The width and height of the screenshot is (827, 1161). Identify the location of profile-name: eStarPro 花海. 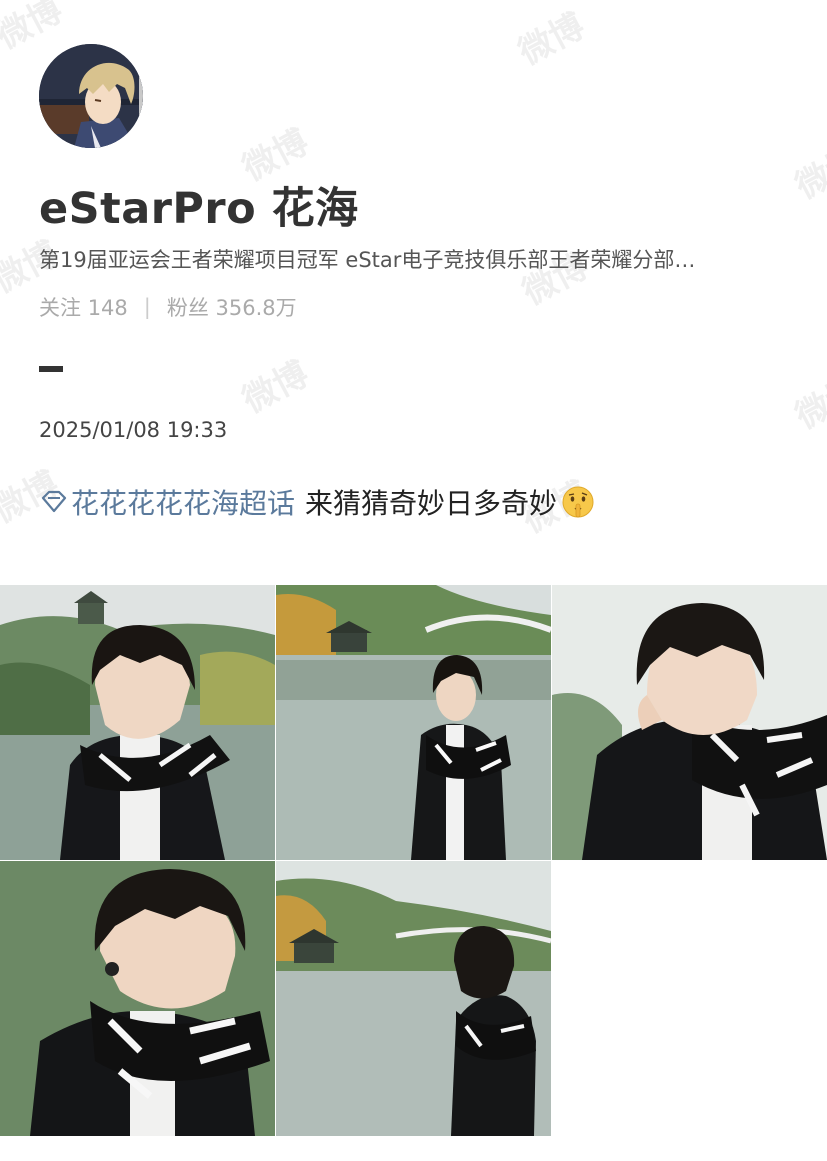
(199, 205).